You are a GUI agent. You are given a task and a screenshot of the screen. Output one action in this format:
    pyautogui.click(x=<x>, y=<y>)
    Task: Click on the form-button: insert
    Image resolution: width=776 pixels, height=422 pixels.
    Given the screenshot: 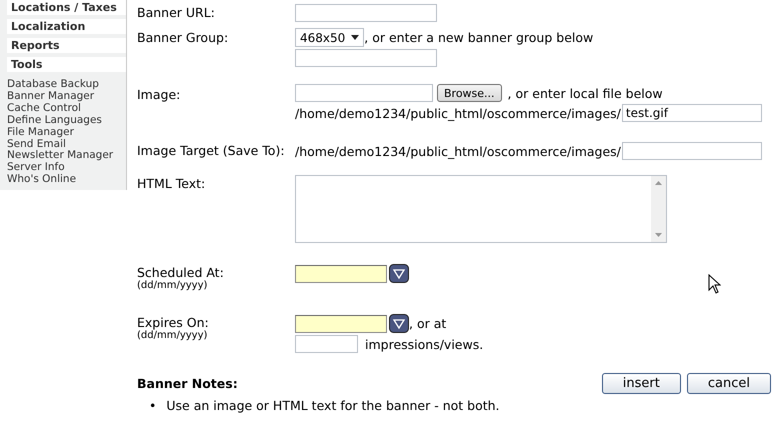 What is the action you would take?
    pyautogui.click(x=641, y=383)
    